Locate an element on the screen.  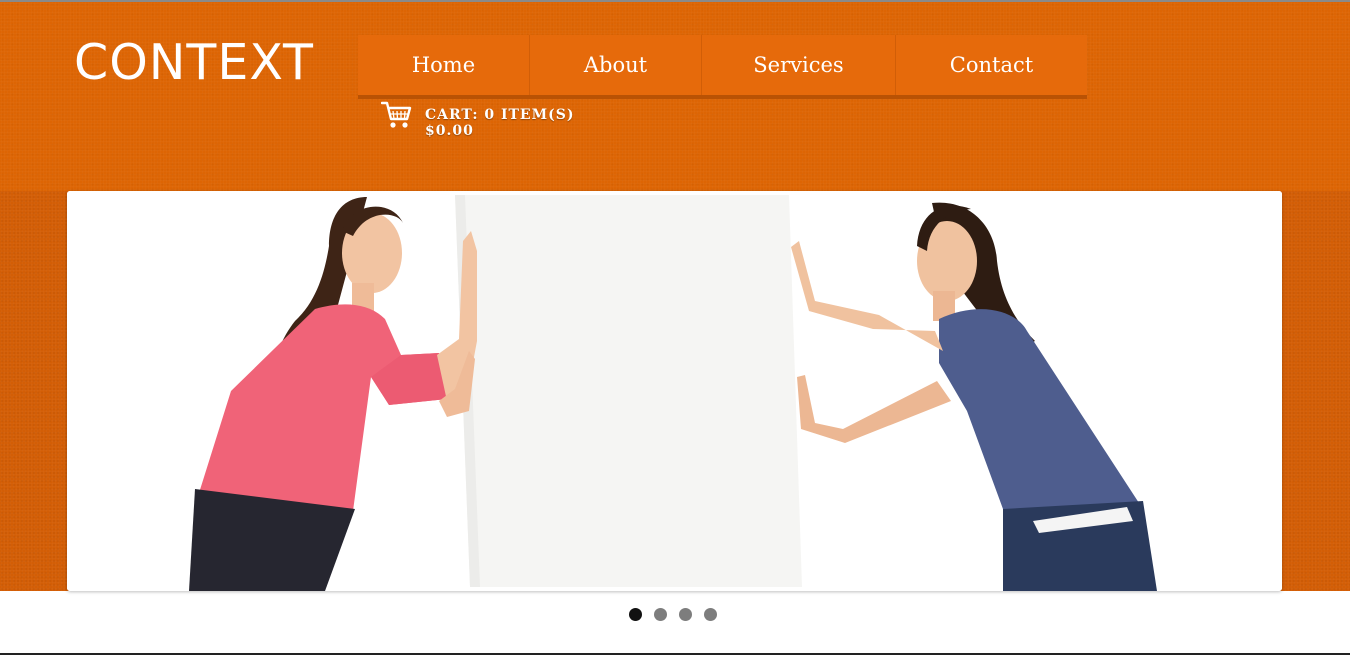
cart-text: CART: 0 ITEM(S) $0.00 is located at coordinates (499, 119).